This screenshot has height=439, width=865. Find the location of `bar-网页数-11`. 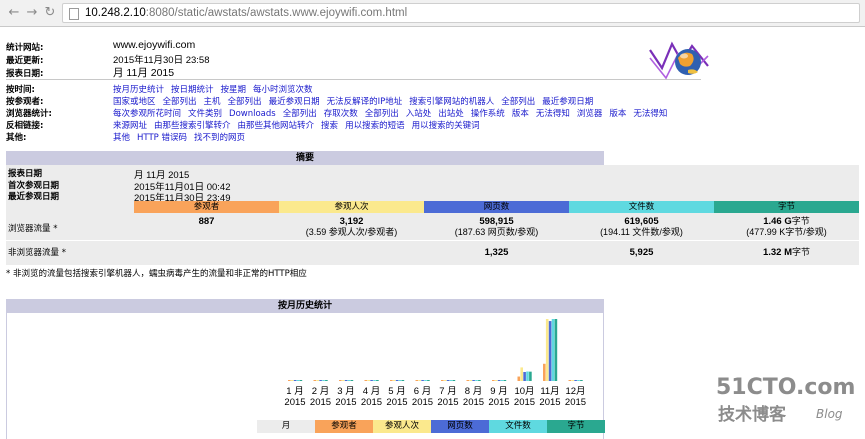

bar-网页数-11 is located at coordinates (550, 351).